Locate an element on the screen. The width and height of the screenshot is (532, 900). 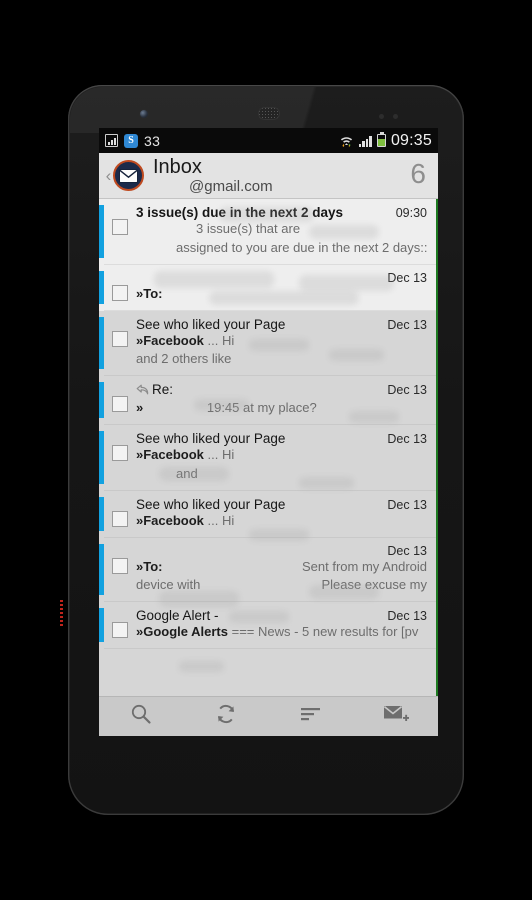
reply-arrow-icon is located at coordinates (142, 391).